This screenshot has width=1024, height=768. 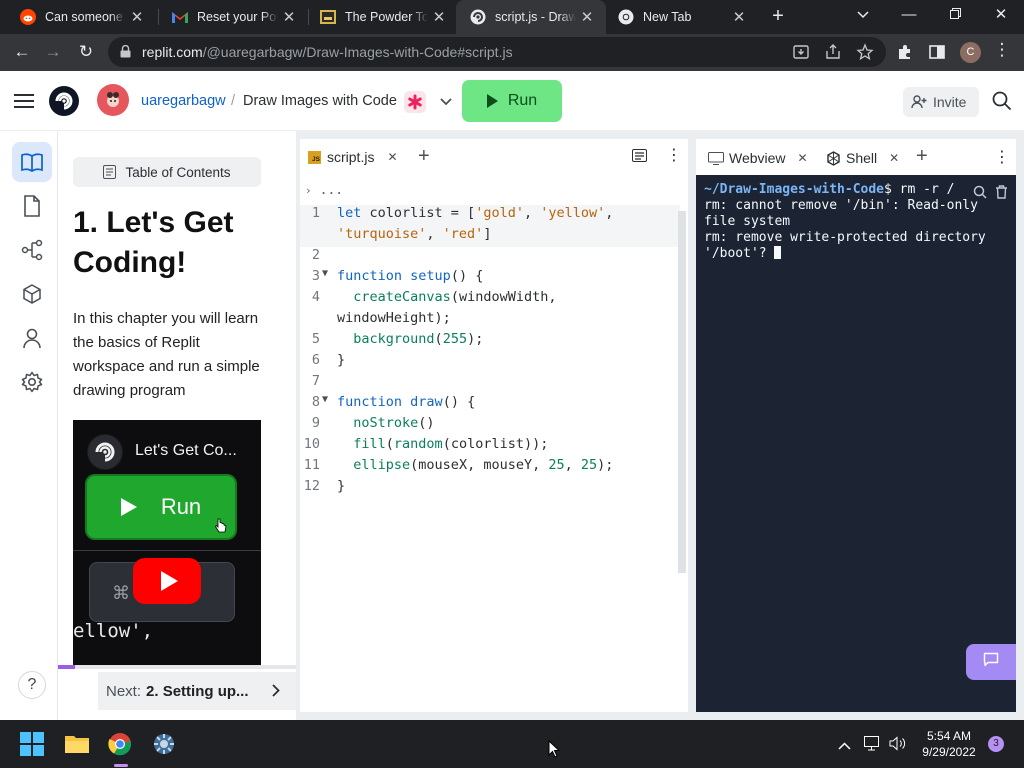 What do you see at coordinates (970, 52) in the screenshot?
I see `profile-avatar: C` at bounding box center [970, 52].